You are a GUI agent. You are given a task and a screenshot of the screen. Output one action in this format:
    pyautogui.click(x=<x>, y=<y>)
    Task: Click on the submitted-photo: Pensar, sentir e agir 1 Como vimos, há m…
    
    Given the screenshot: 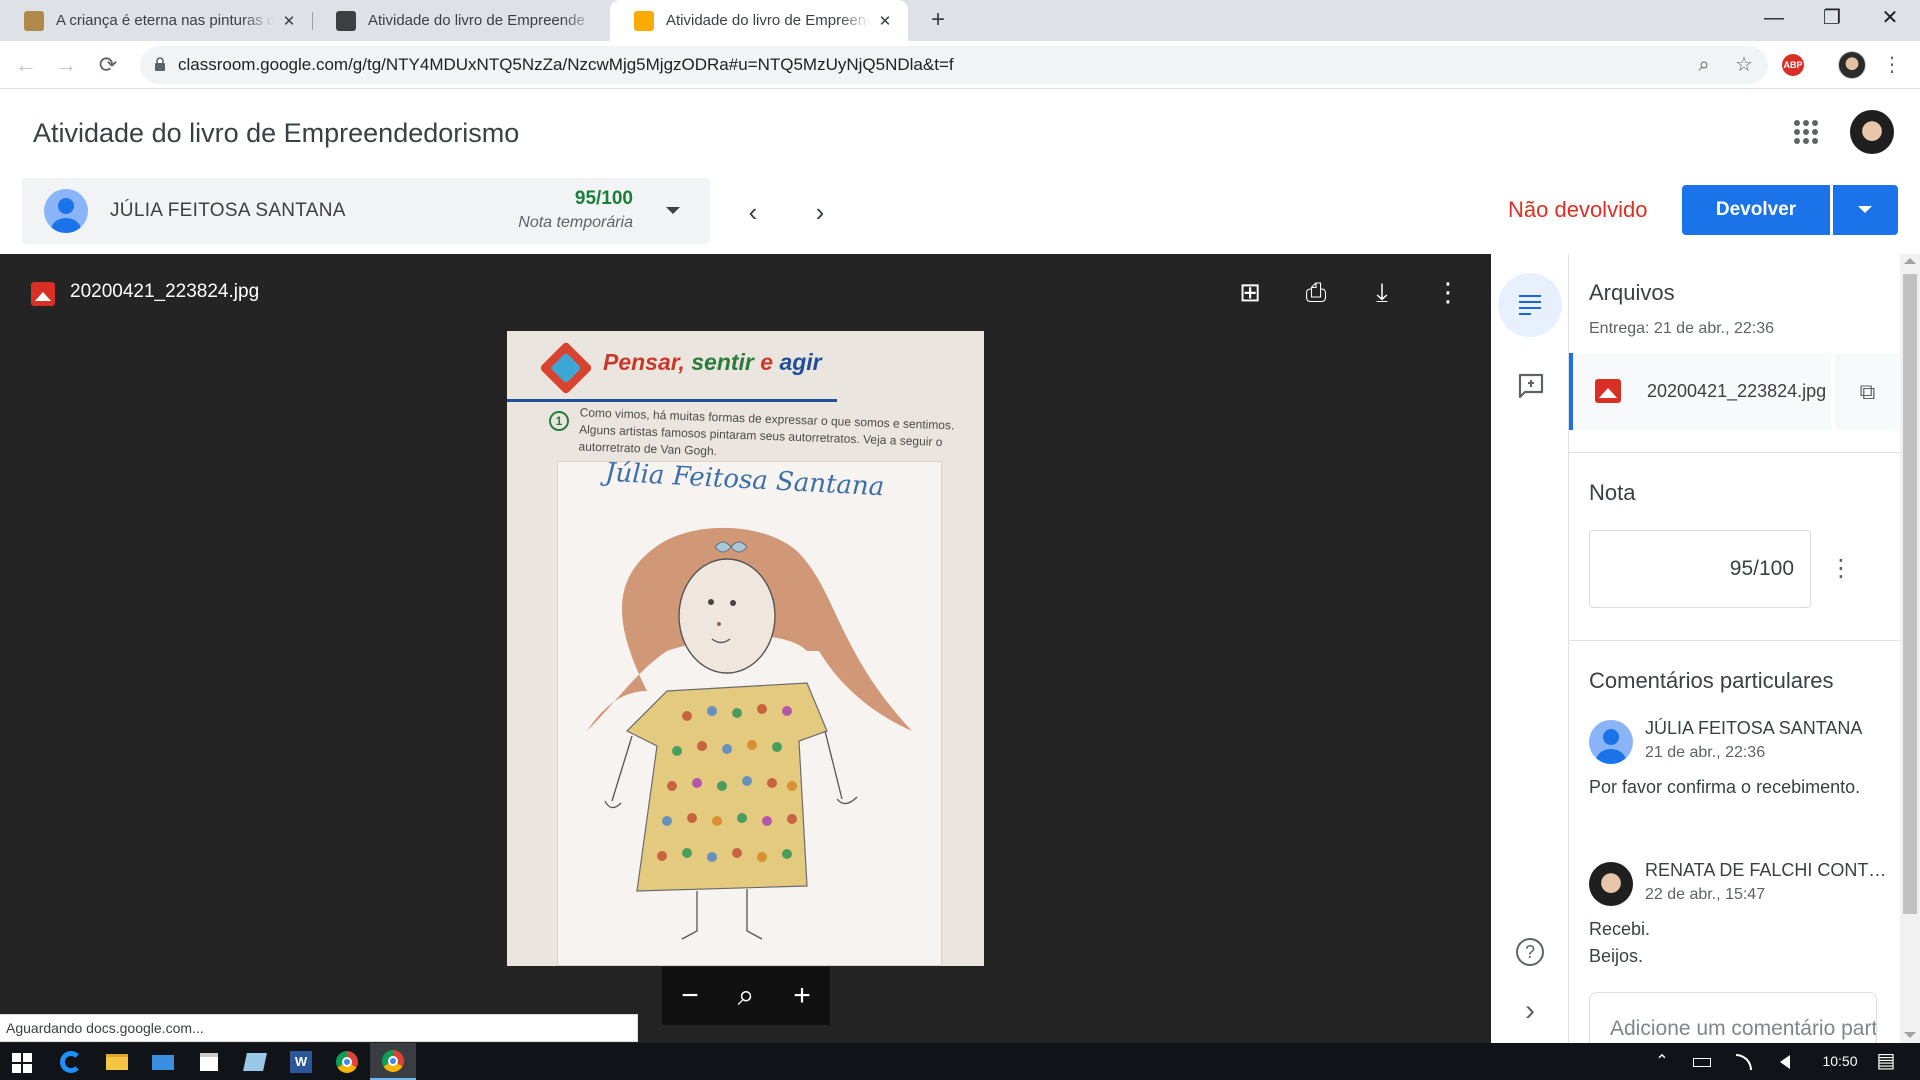 What is the action you would take?
    pyautogui.click(x=745, y=648)
    